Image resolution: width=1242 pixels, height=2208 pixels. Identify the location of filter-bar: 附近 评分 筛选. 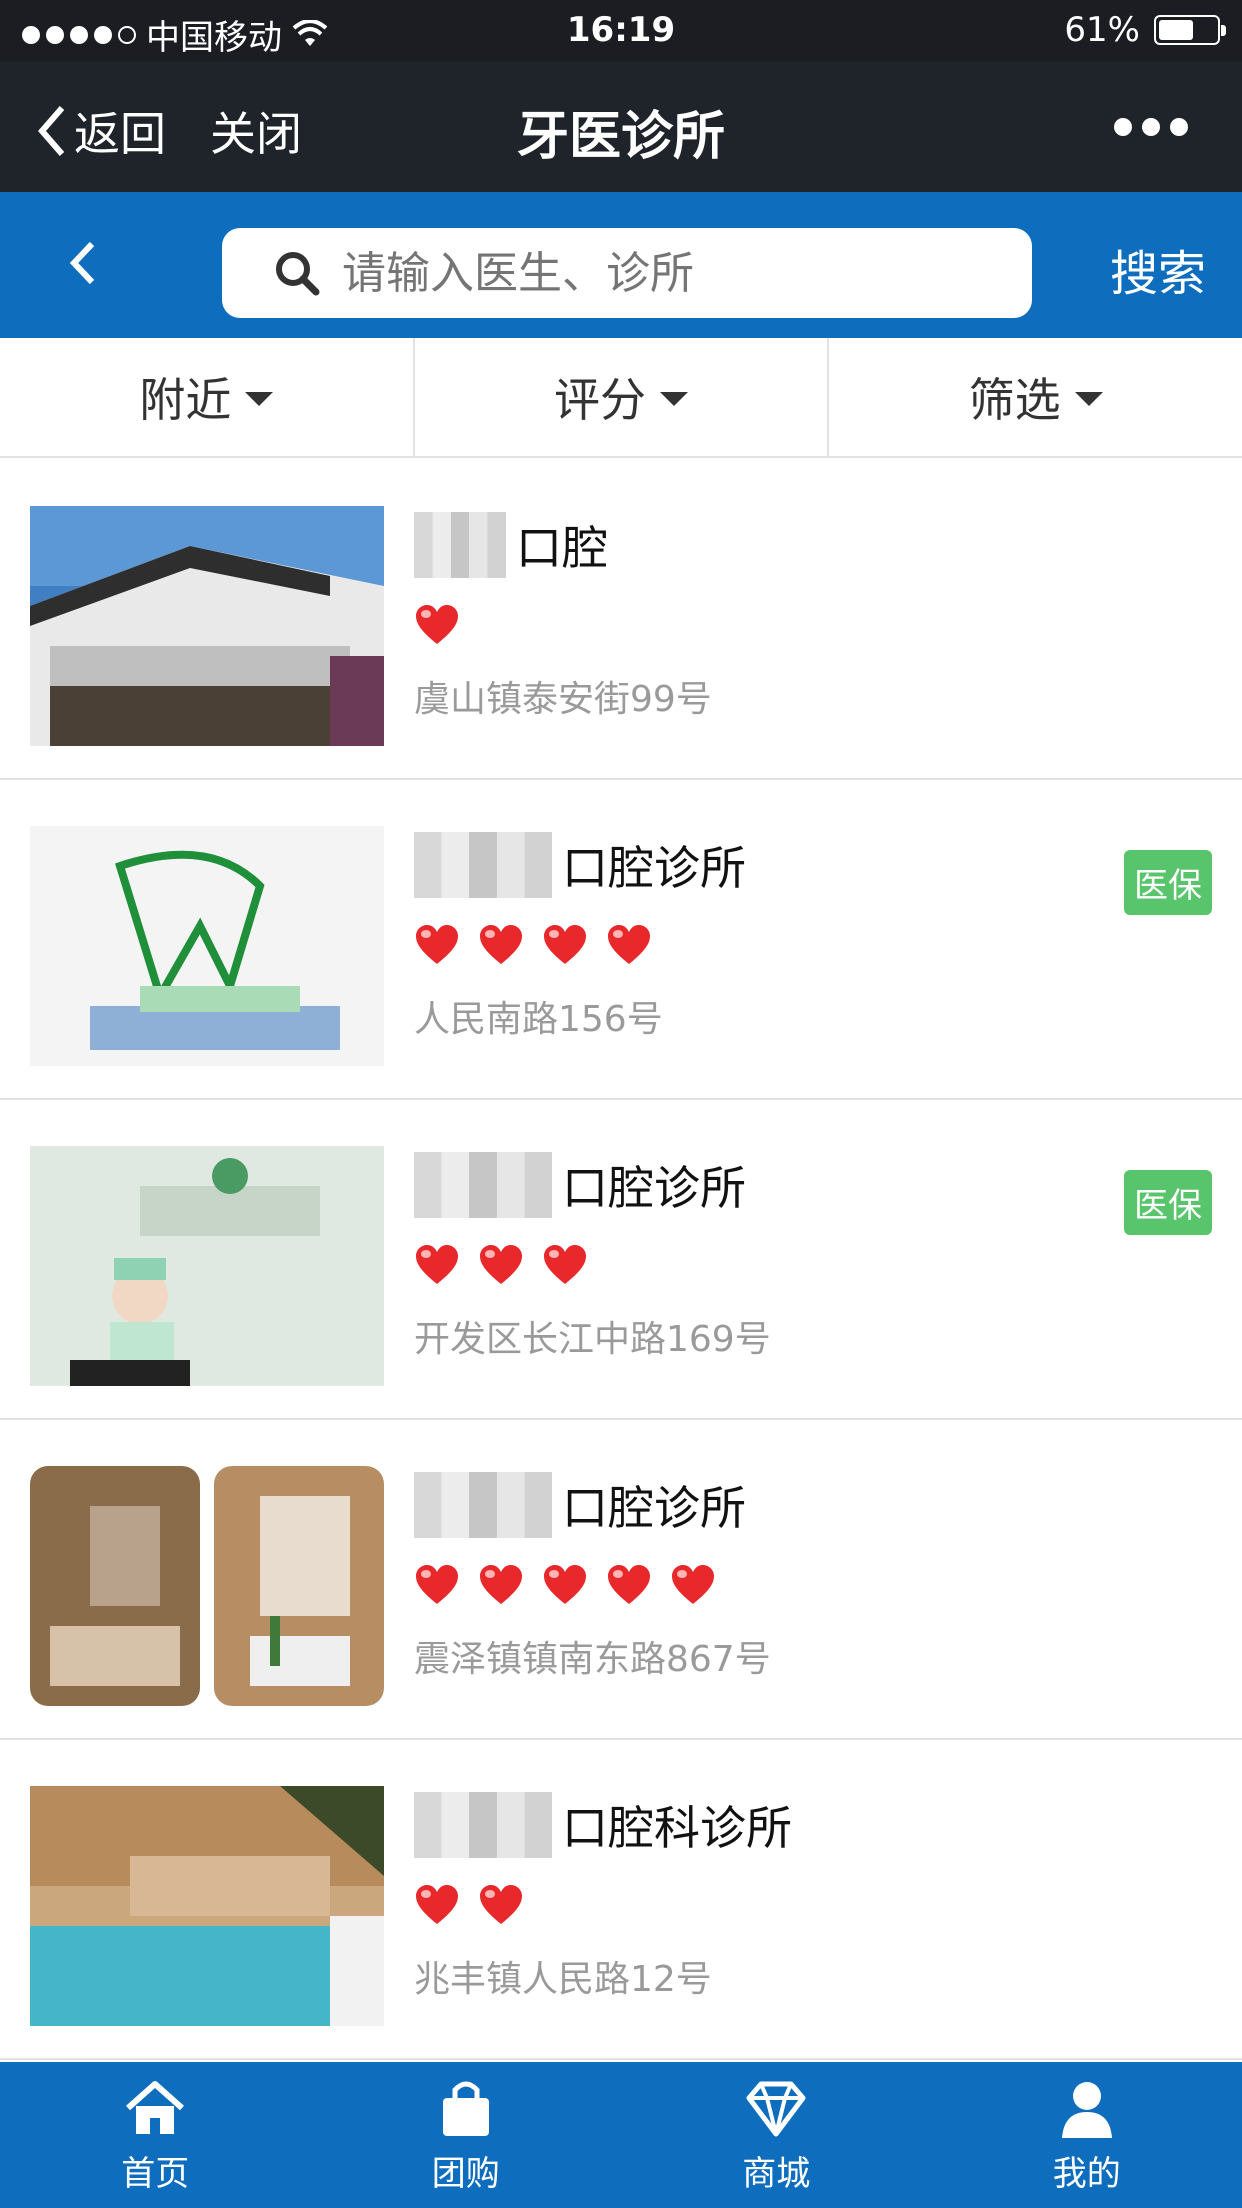
(621, 398).